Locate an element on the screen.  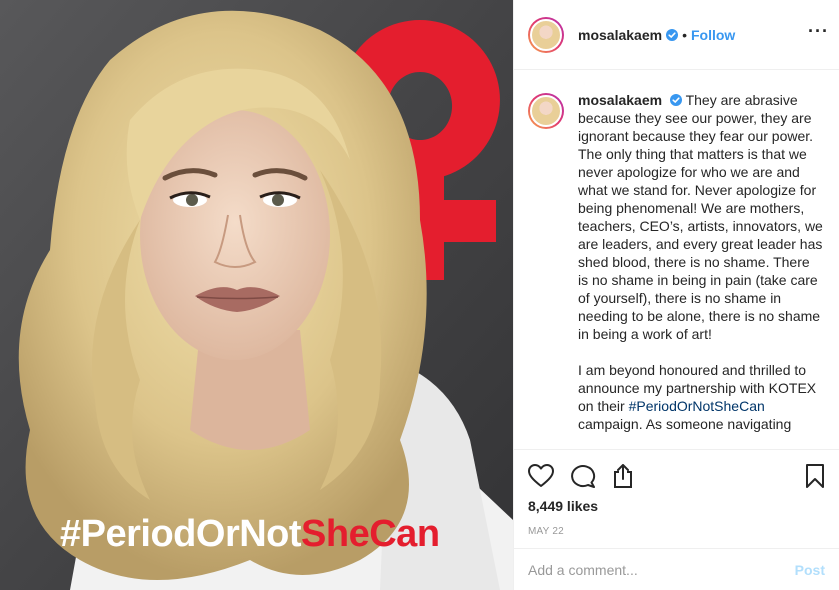
add-comment-bar: Post is located at coordinates (676, 569).